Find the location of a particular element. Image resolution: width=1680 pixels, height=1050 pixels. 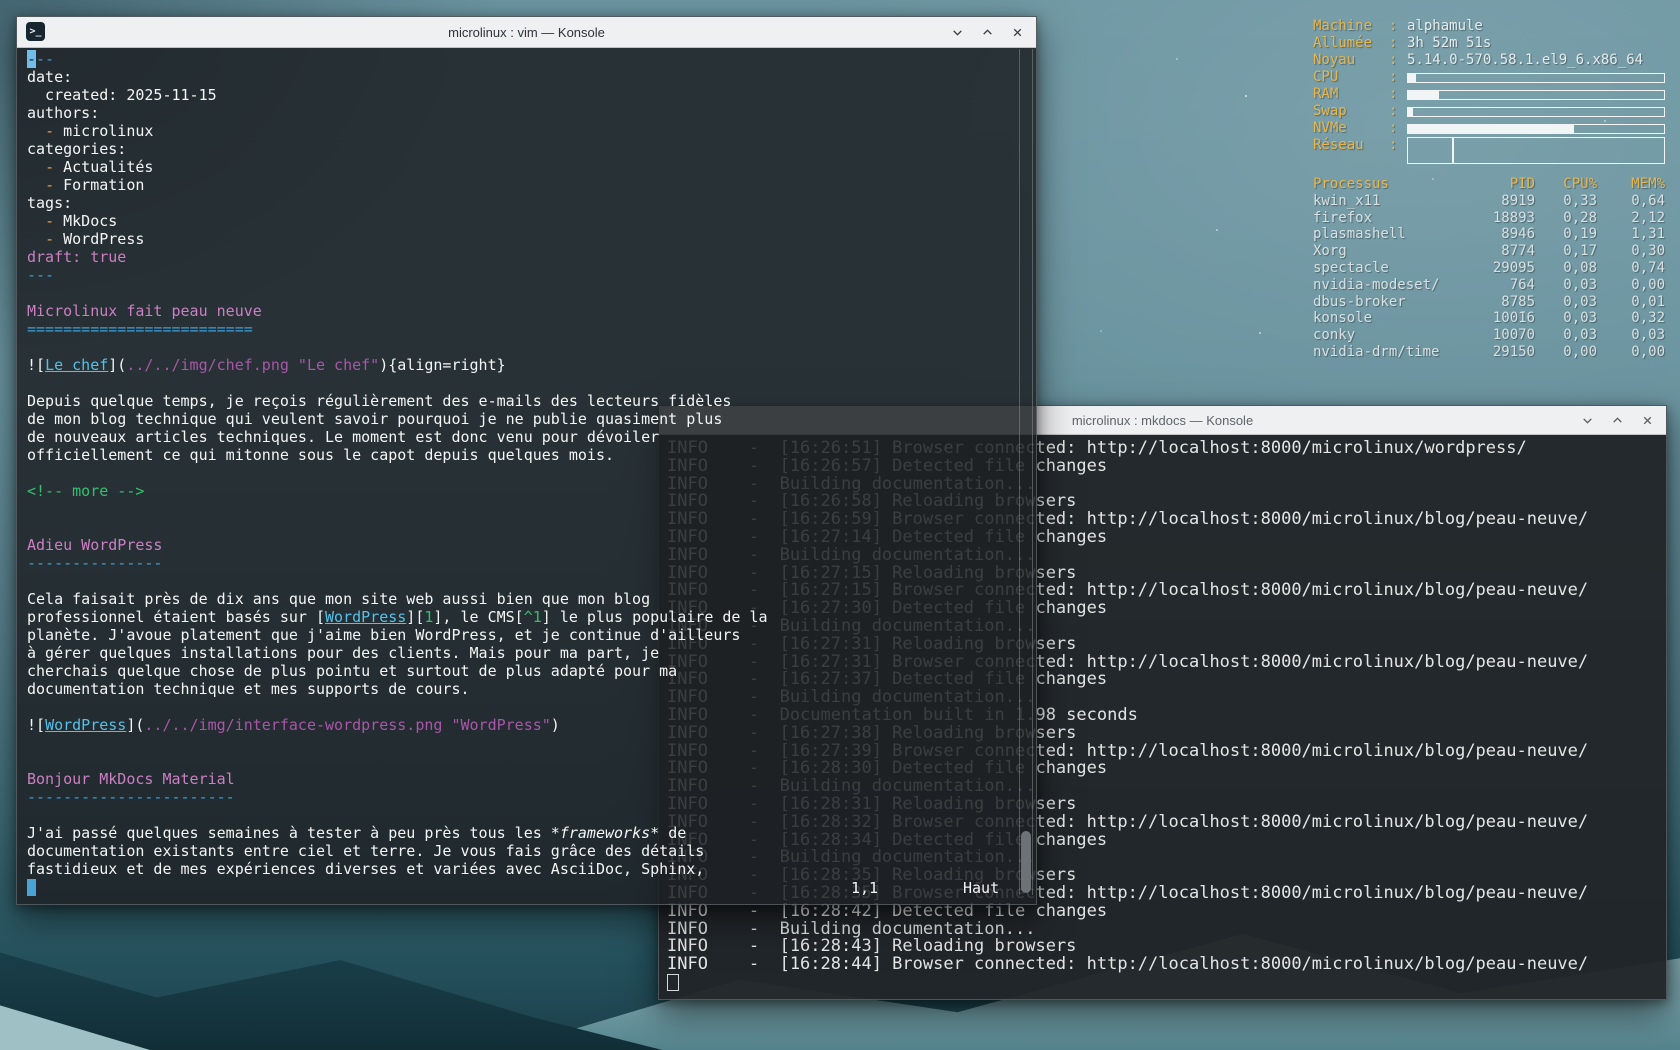

wallpaper-mountain-corner is located at coordinates (75, 1027).